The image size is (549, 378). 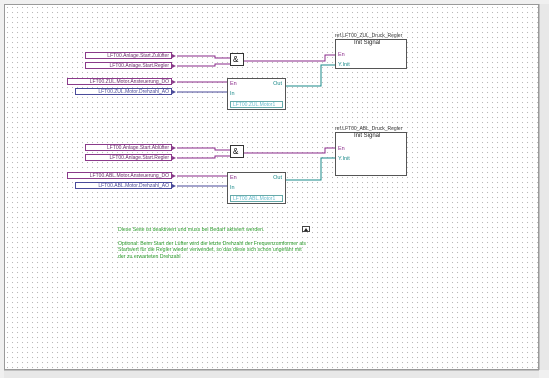 I want to click on motor-block-zul: En In Out LFT00.ZUL.Motor1, so click(x=256, y=94).